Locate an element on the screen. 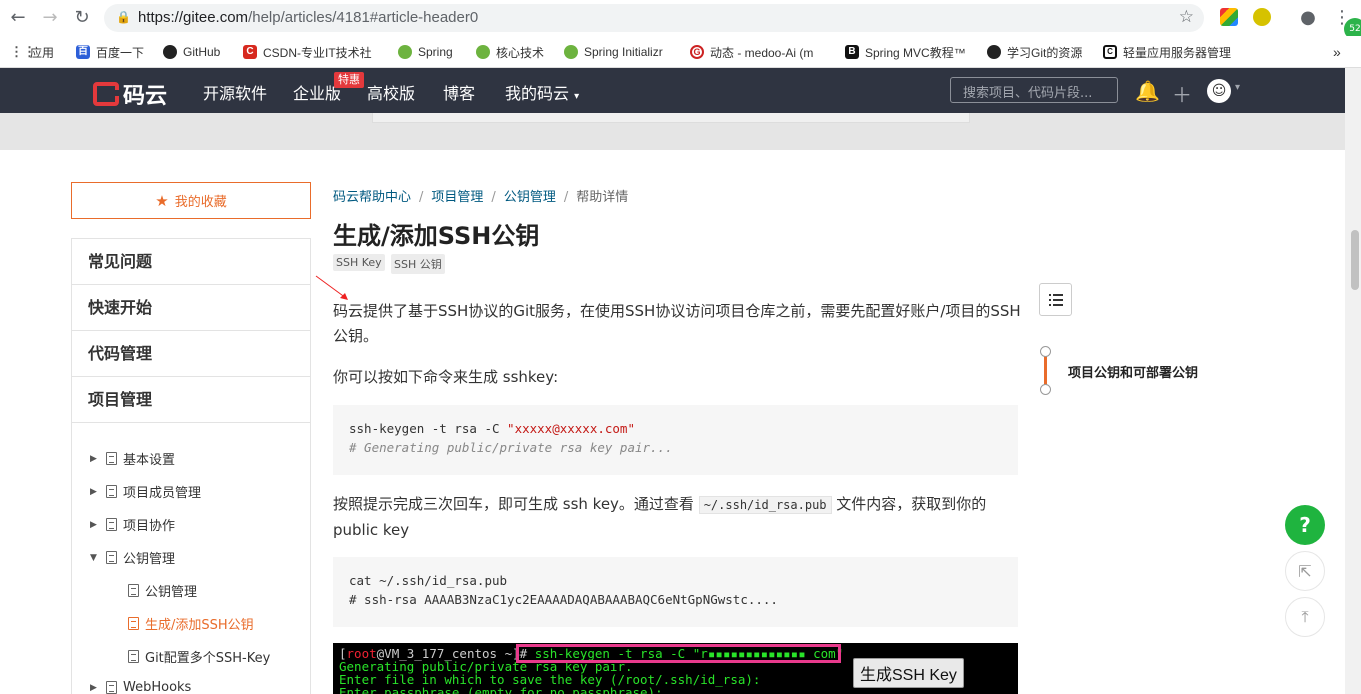 The width and height of the screenshot is (1361, 694). breadcrumb: 码云帮助中心 / 项目管理 / 公钥管理 / 帮助详情 is located at coordinates (481, 197).